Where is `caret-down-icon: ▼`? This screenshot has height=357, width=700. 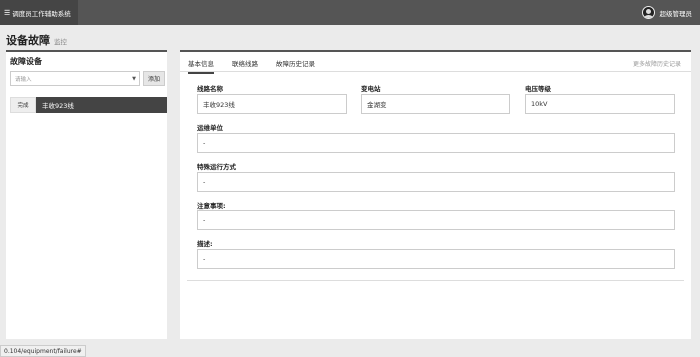 caret-down-icon: ▼ is located at coordinates (134, 79).